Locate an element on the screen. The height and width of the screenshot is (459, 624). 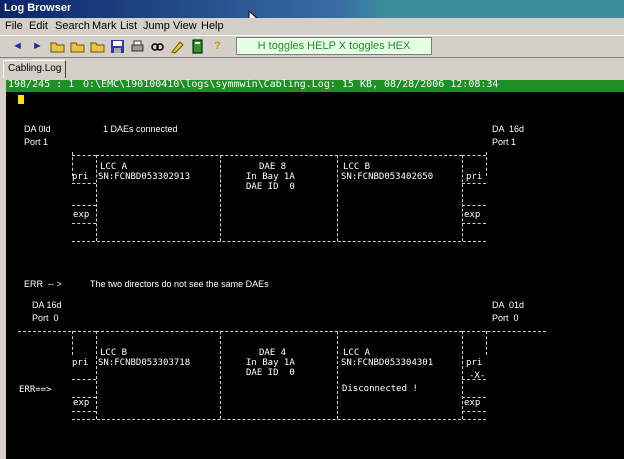
s1-top-left-stub is located at coordinates (84, 155).